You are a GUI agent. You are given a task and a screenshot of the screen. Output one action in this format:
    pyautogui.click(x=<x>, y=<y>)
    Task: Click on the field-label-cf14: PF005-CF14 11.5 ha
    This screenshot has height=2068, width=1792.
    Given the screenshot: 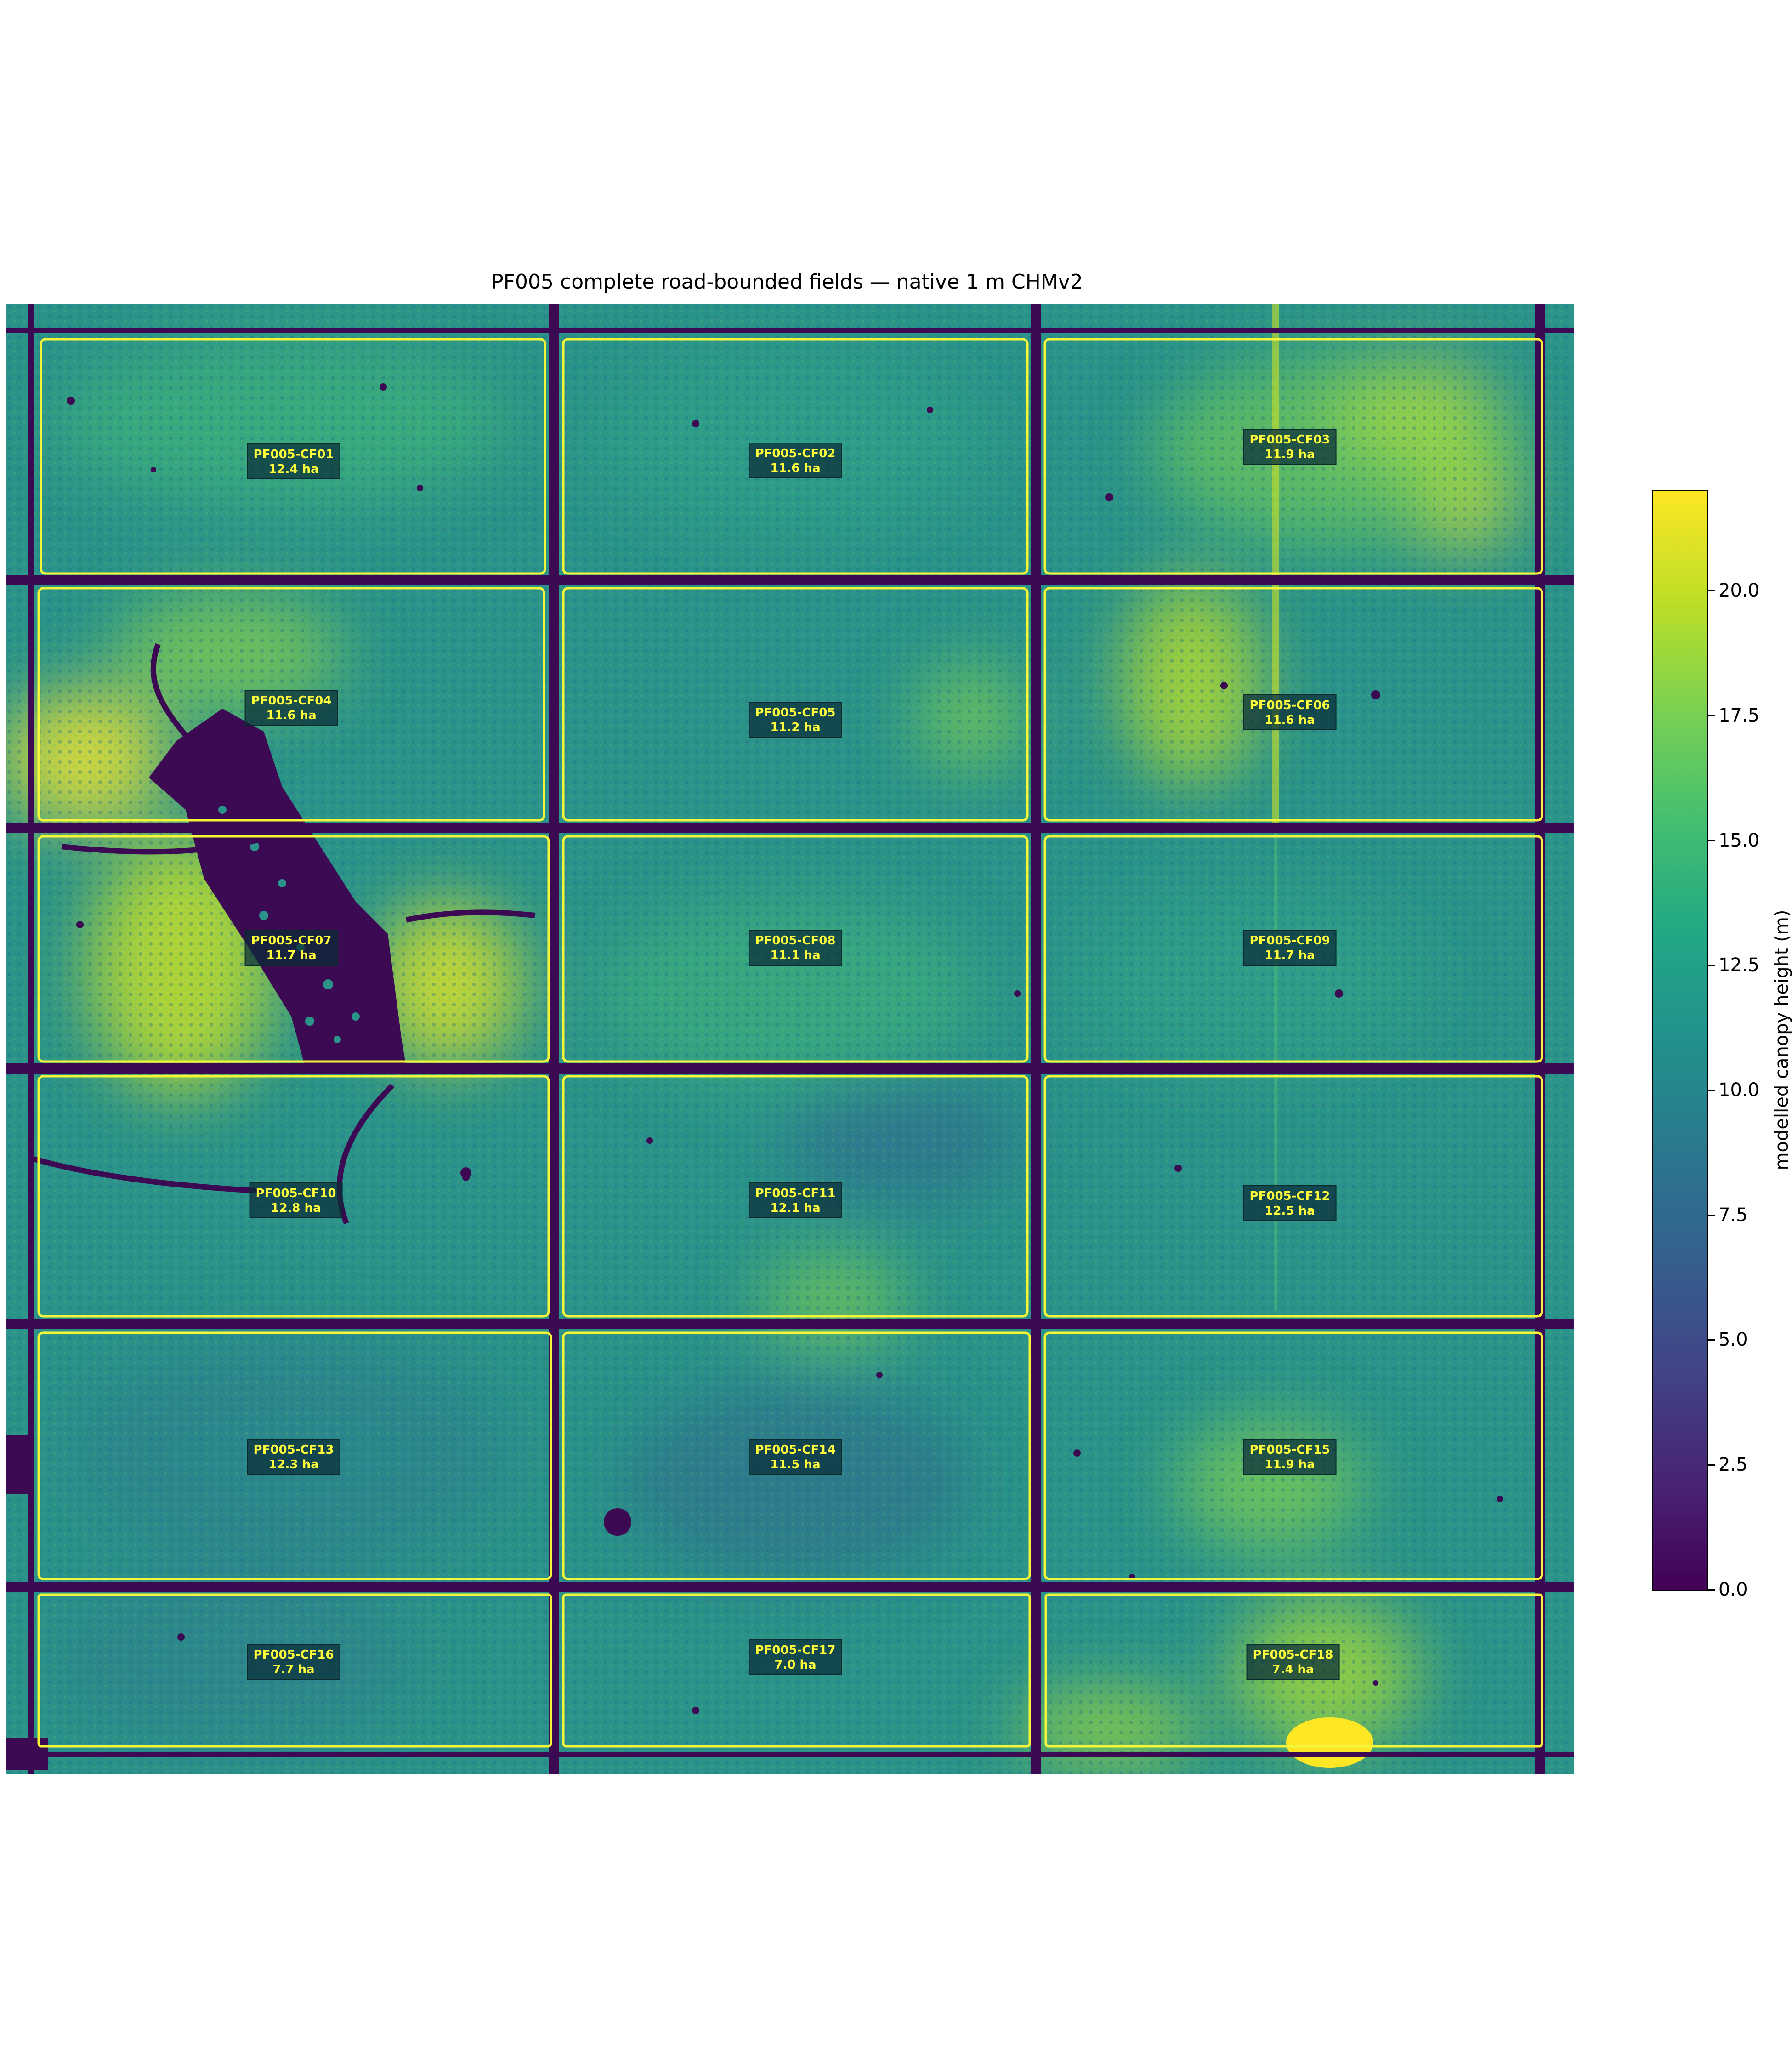 What is the action you would take?
    pyautogui.click(x=795, y=1457)
    